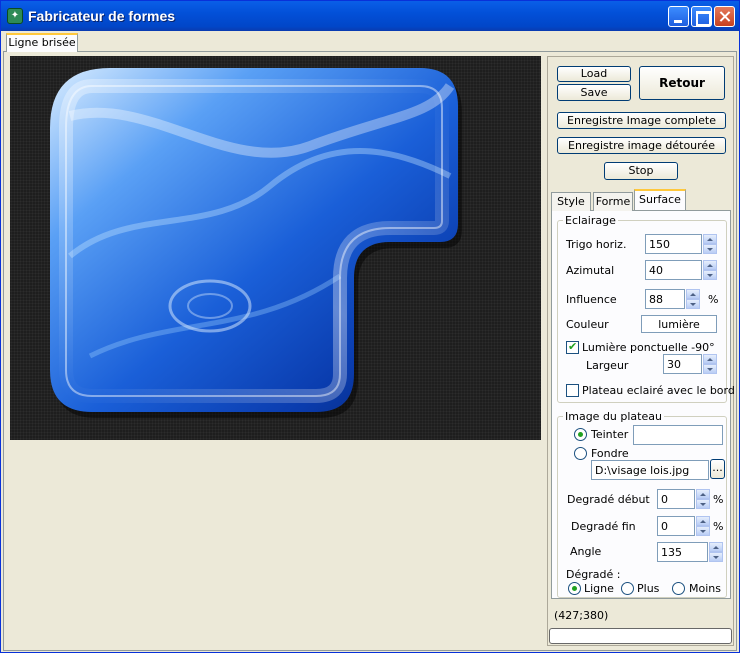 The image size is (740, 653). Describe the element at coordinates (724, 16) in the screenshot. I see `close-button` at that location.